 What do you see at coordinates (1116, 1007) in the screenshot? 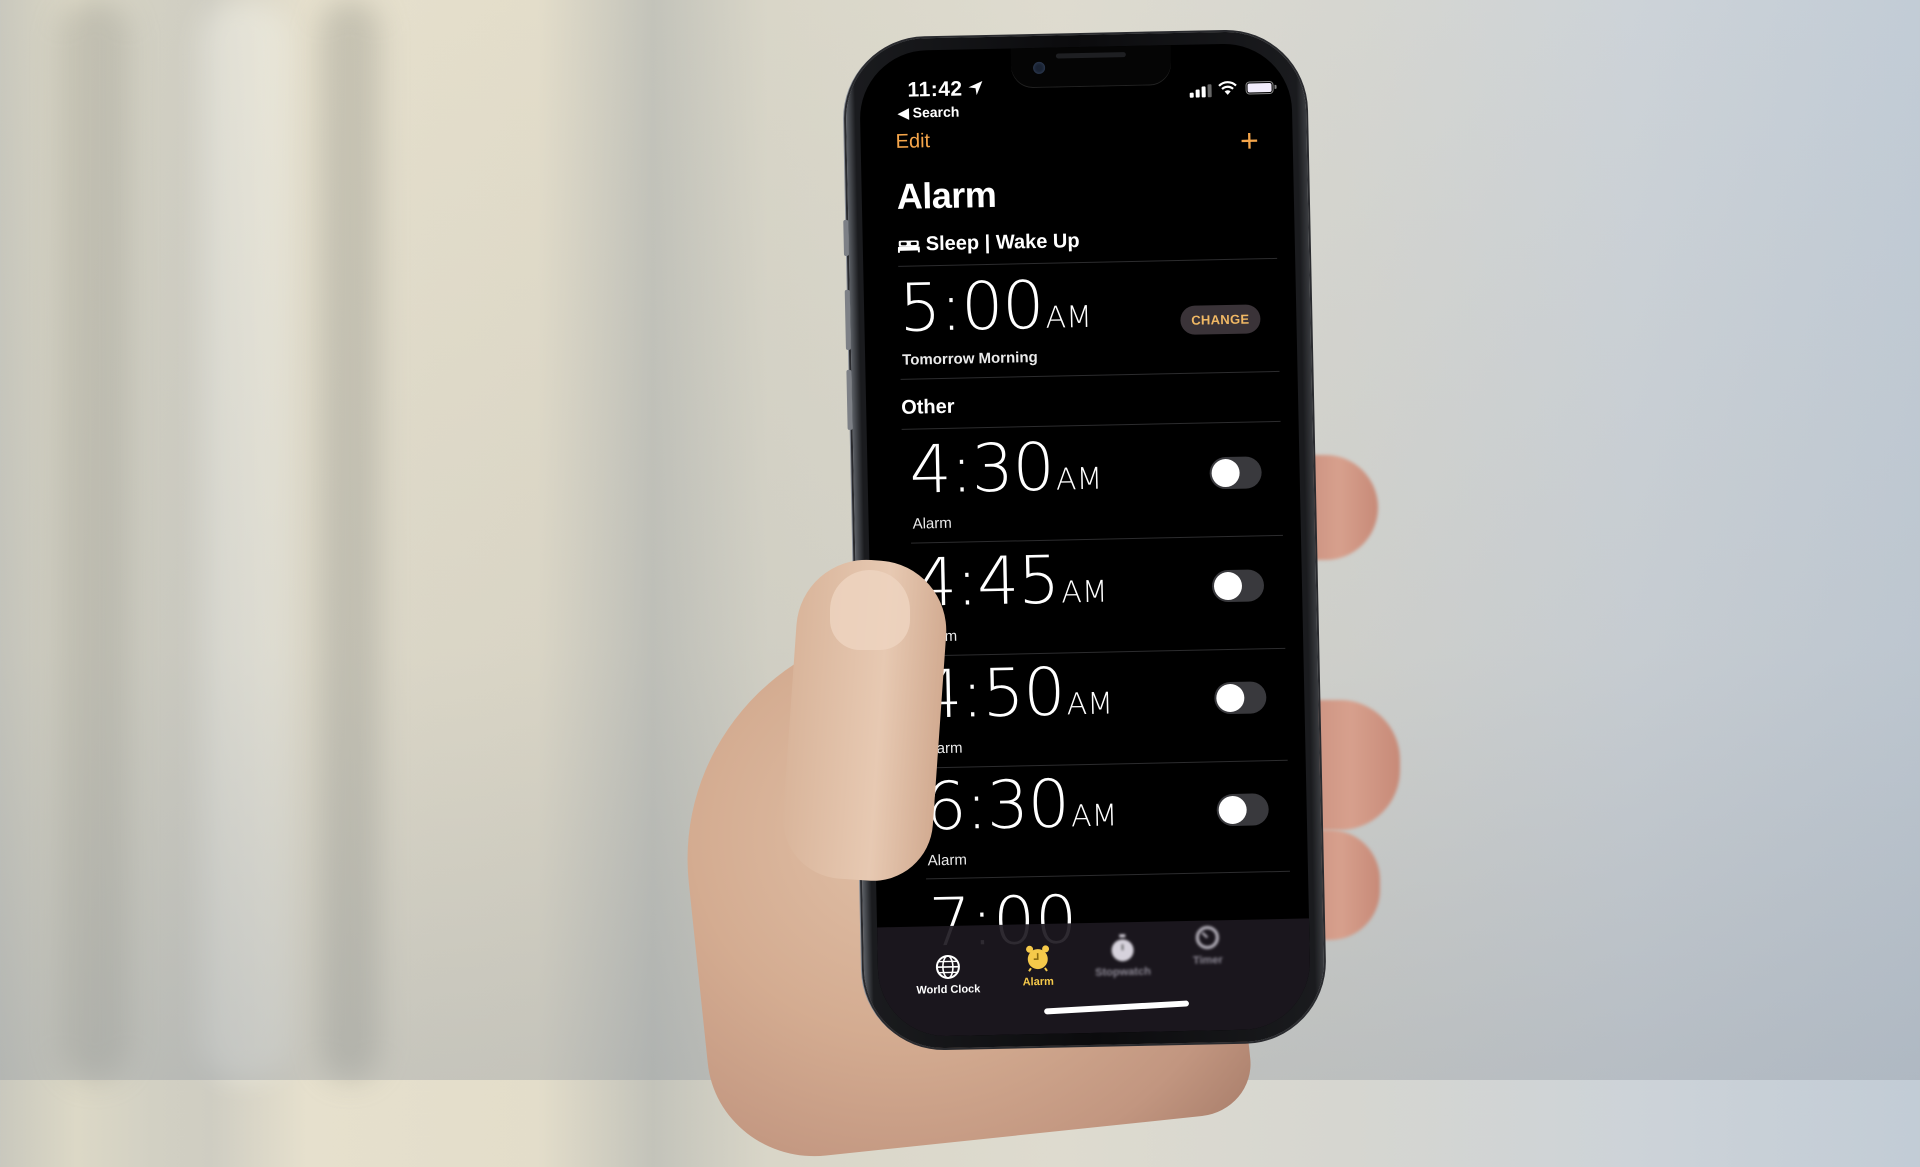
I see `home-indicator` at bounding box center [1116, 1007].